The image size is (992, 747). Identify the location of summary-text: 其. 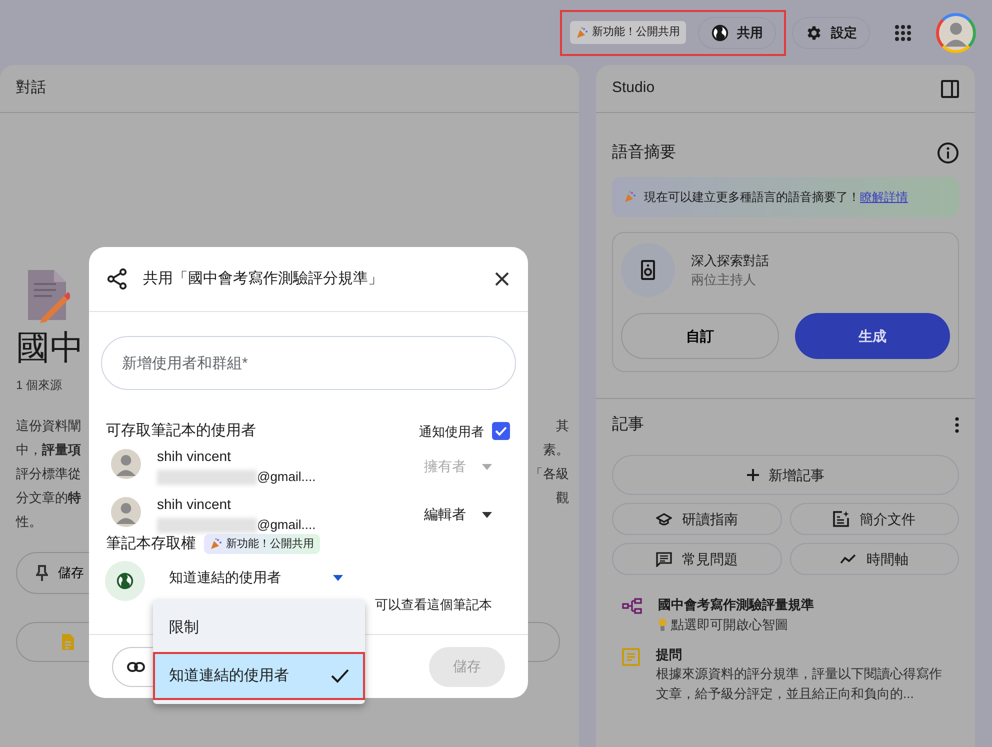
(562, 426).